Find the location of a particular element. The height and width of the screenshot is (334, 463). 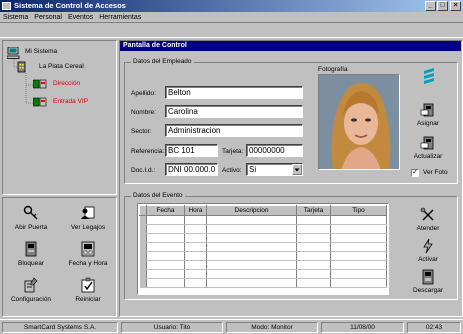

attend-button: Atender is located at coordinates (428, 219).